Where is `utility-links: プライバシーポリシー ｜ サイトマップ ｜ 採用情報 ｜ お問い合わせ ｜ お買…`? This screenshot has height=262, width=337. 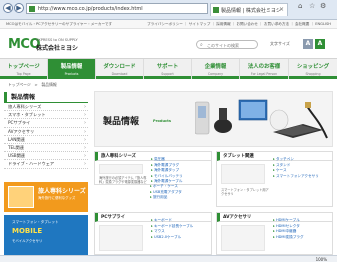 utility-links: プライバシーポリシー ｜ サイトマップ ｜ 採用情報 ｜ お問い合わせ ｜ お買… is located at coordinates (239, 24).